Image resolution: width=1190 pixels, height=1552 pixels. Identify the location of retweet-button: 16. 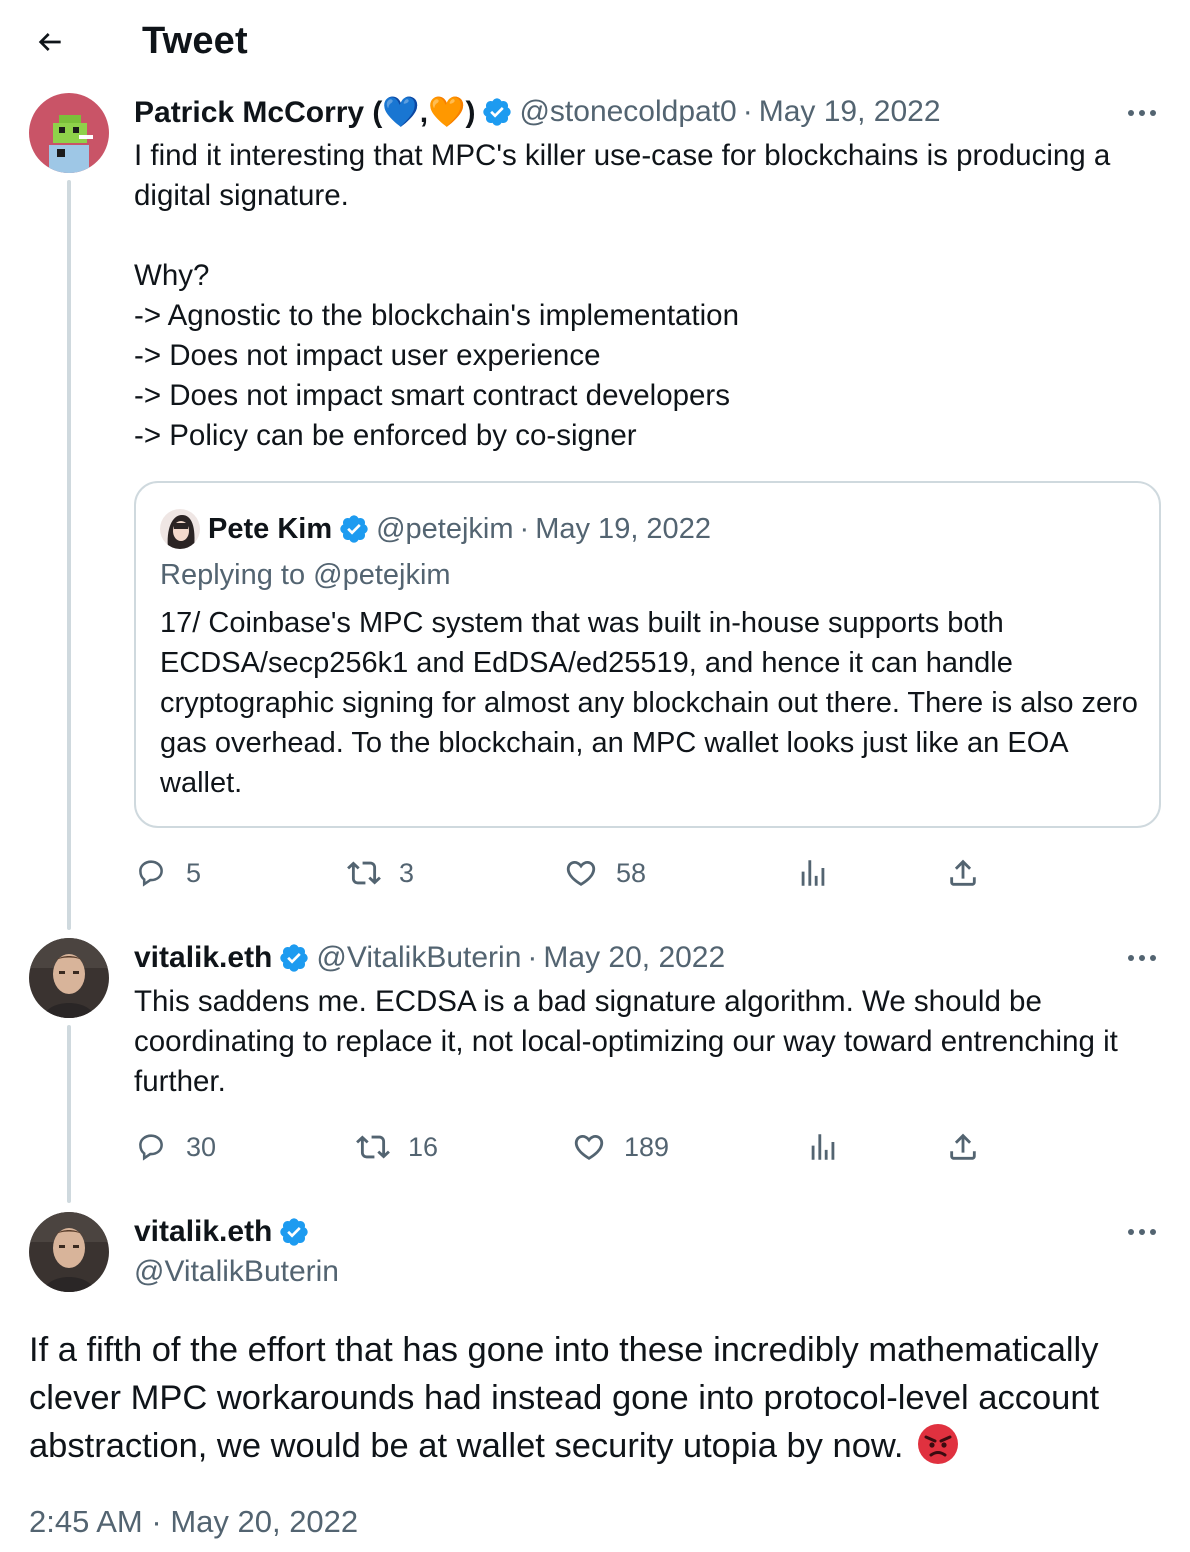
(397, 1147).